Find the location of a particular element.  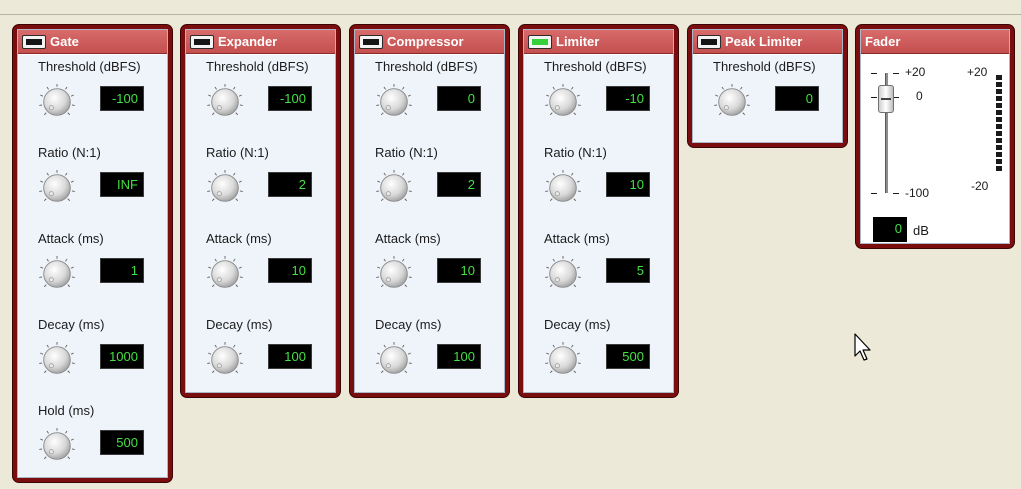

fader-handle is located at coordinates (886, 99).